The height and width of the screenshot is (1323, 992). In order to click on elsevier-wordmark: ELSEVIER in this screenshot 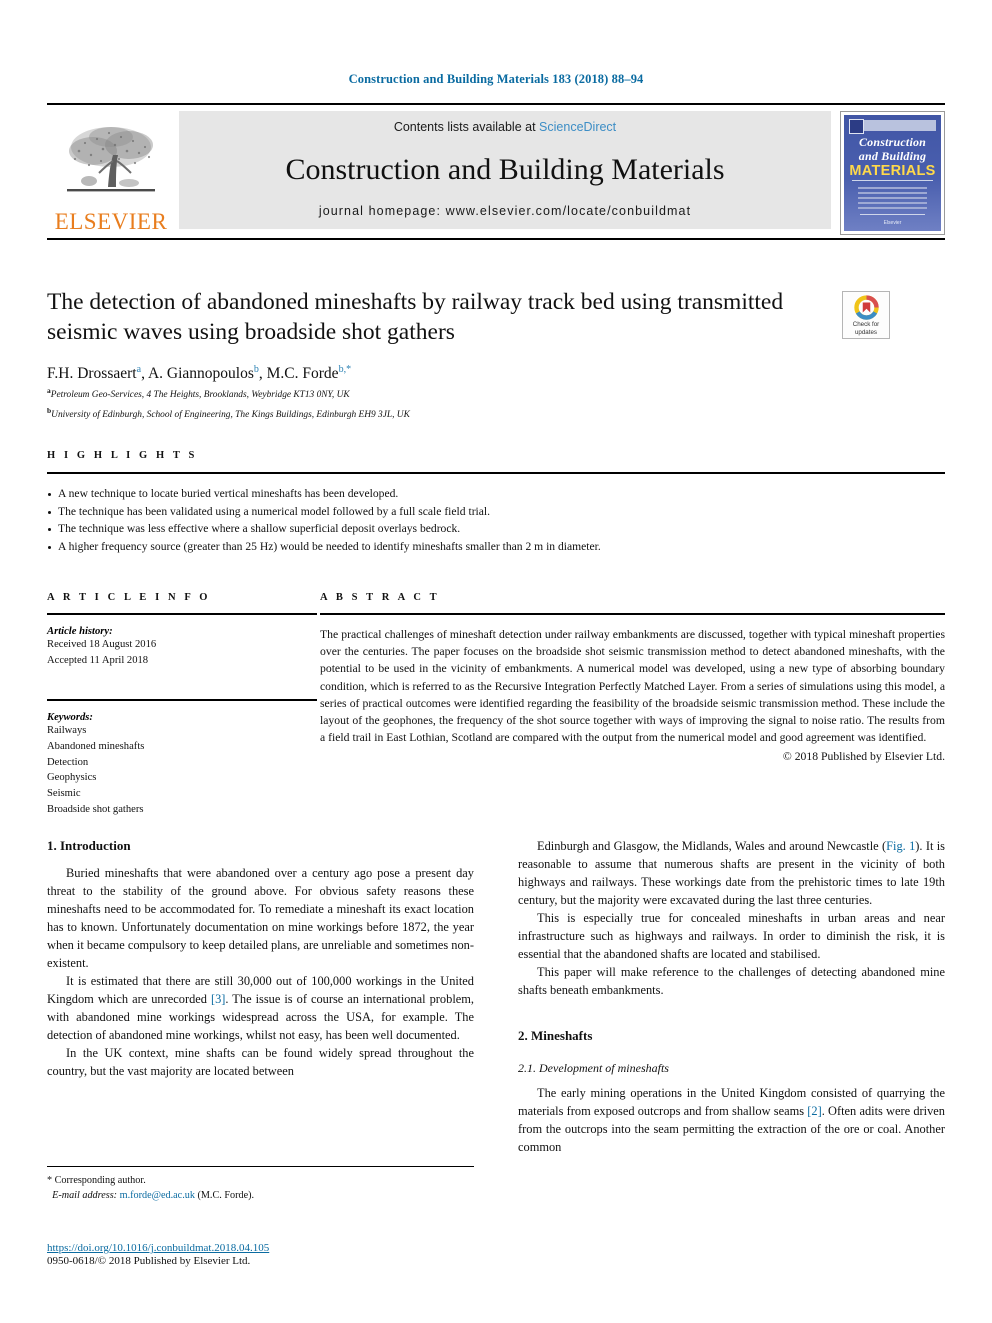, I will do `click(111, 221)`.